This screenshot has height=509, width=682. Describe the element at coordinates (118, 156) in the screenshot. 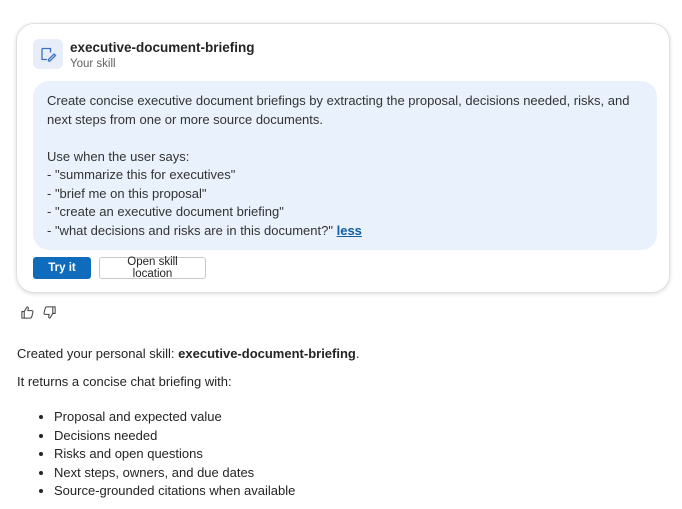

I see `use-when-heading: Use when the user says:` at that location.